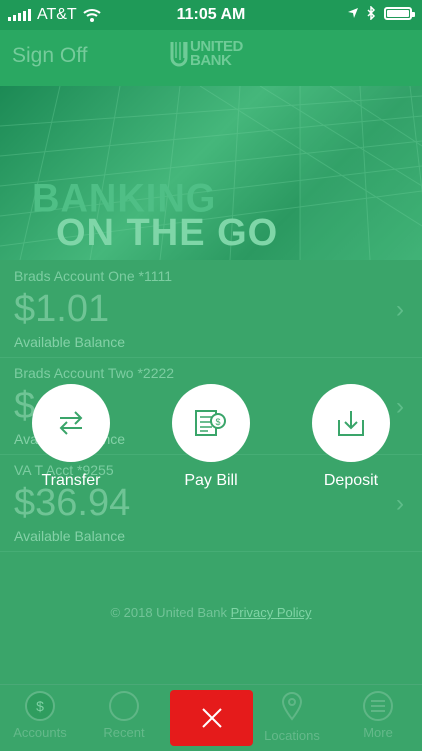 This screenshot has height=751, width=422. What do you see at coordinates (292, 706) in the screenshot?
I see `location-pin-icon` at bounding box center [292, 706].